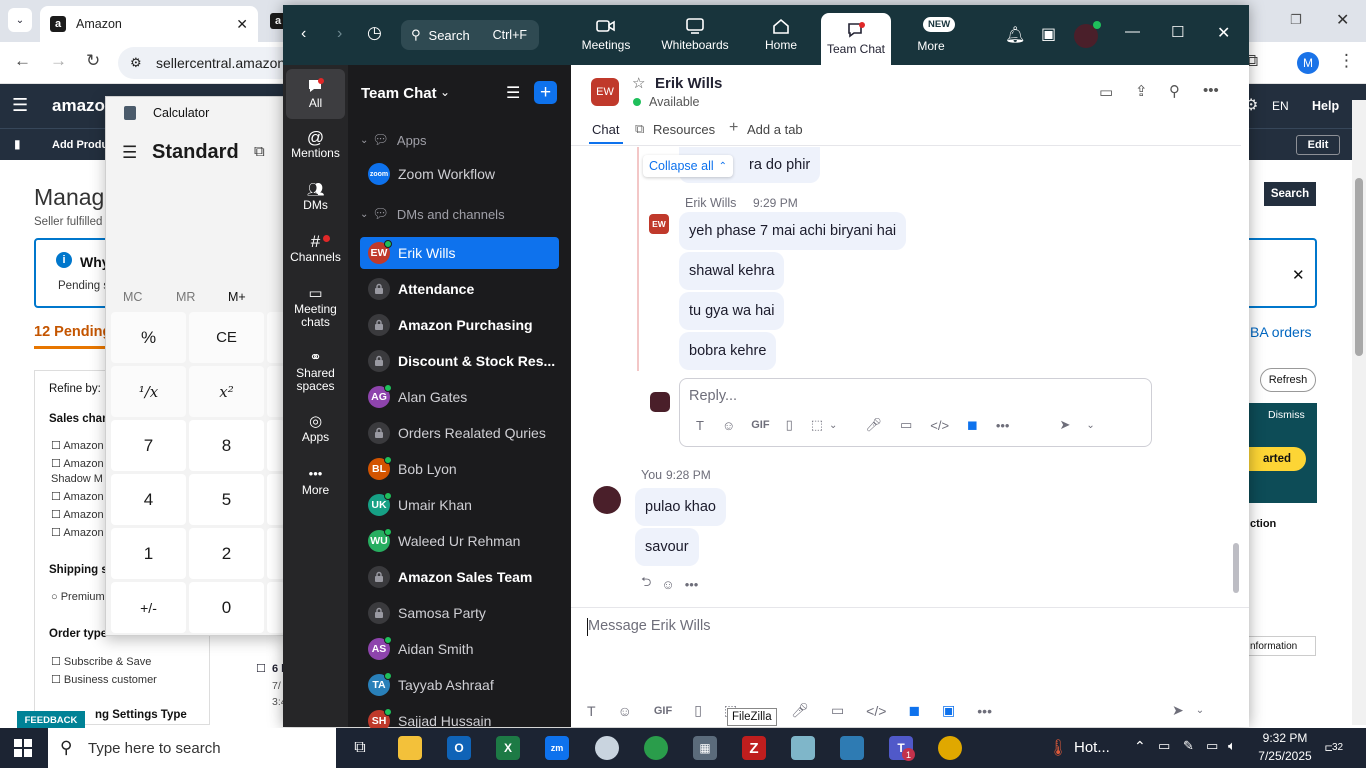 The width and height of the screenshot is (1366, 768). I want to click on reply-send-options-icon: ⌄, so click(1090, 425).